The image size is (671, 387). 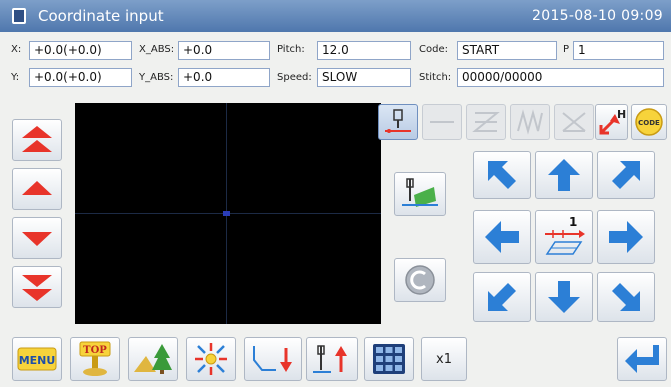 I want to click on step-feed-icon: 1, so click(x=565, y=235).